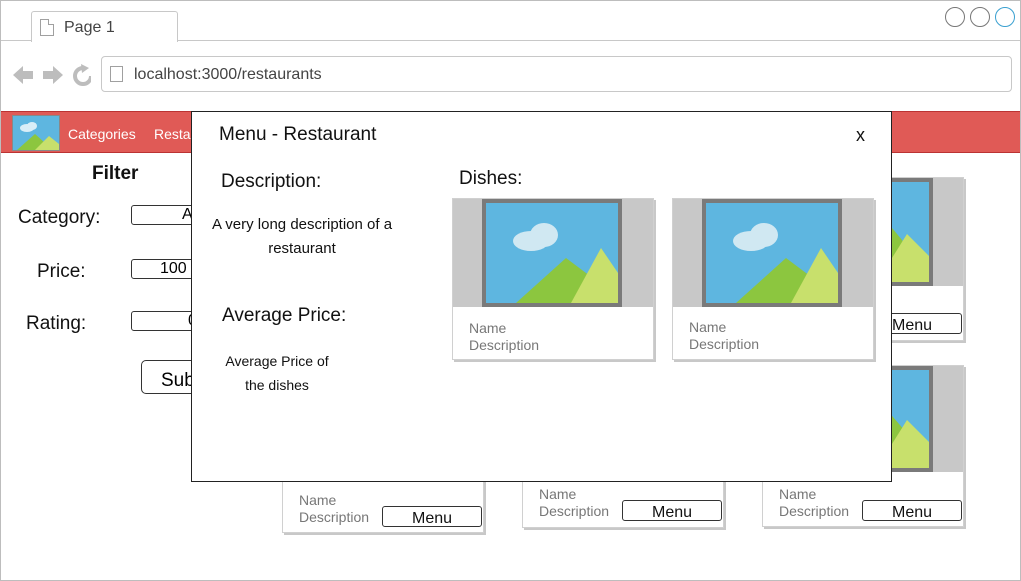 Image resolution: width=1021 pixels, height=581 pixels. I want to click on nav-link-restaurants: Resta, so click(172, 134).